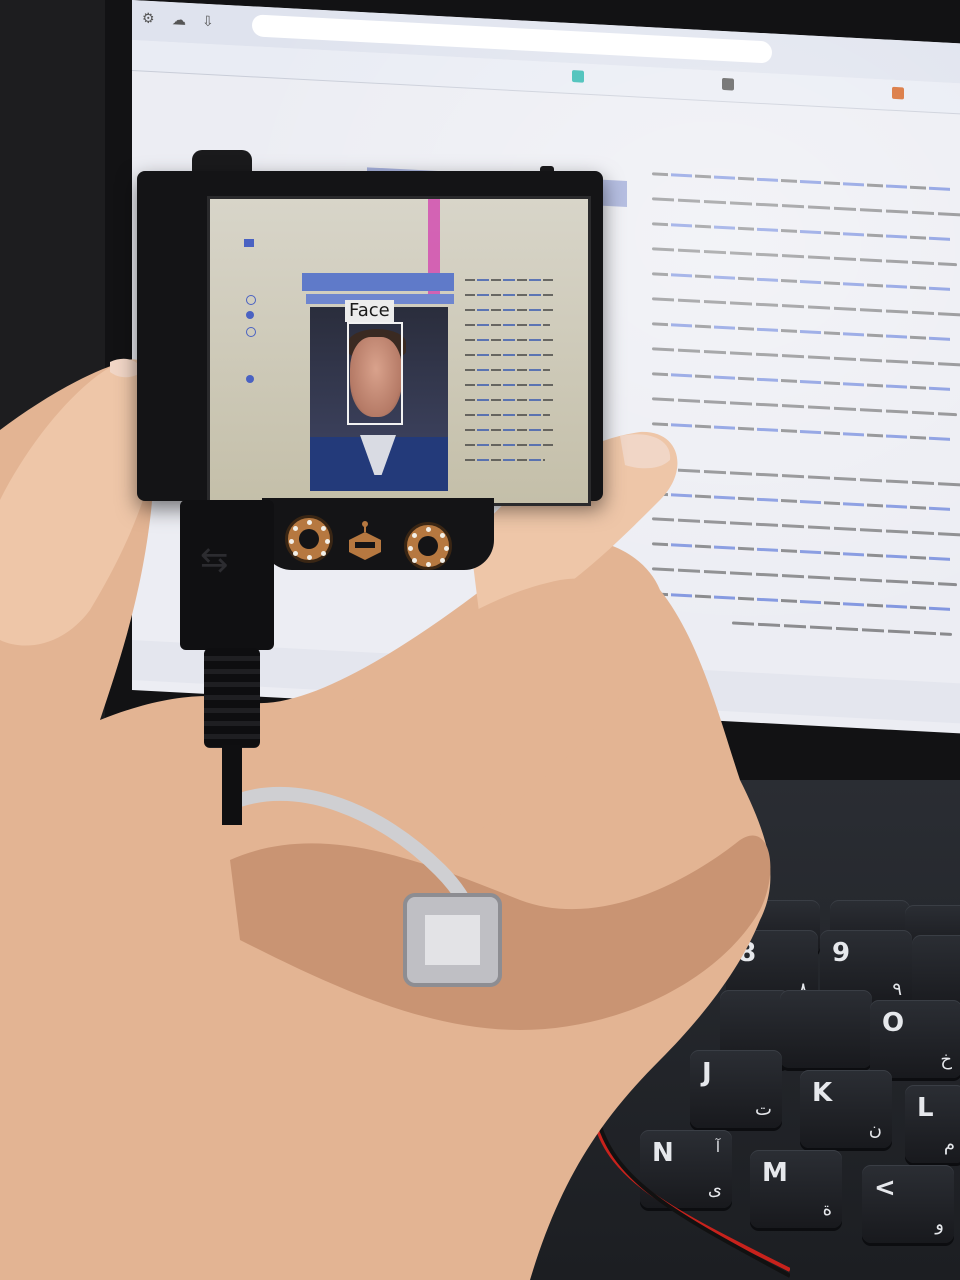 The width and height of the screenshot is (960, 1280). What do you see at coordinates (214, 560) in the screenshot?
I see `usb-icon: ⇆` at bounding box center [214, 560].